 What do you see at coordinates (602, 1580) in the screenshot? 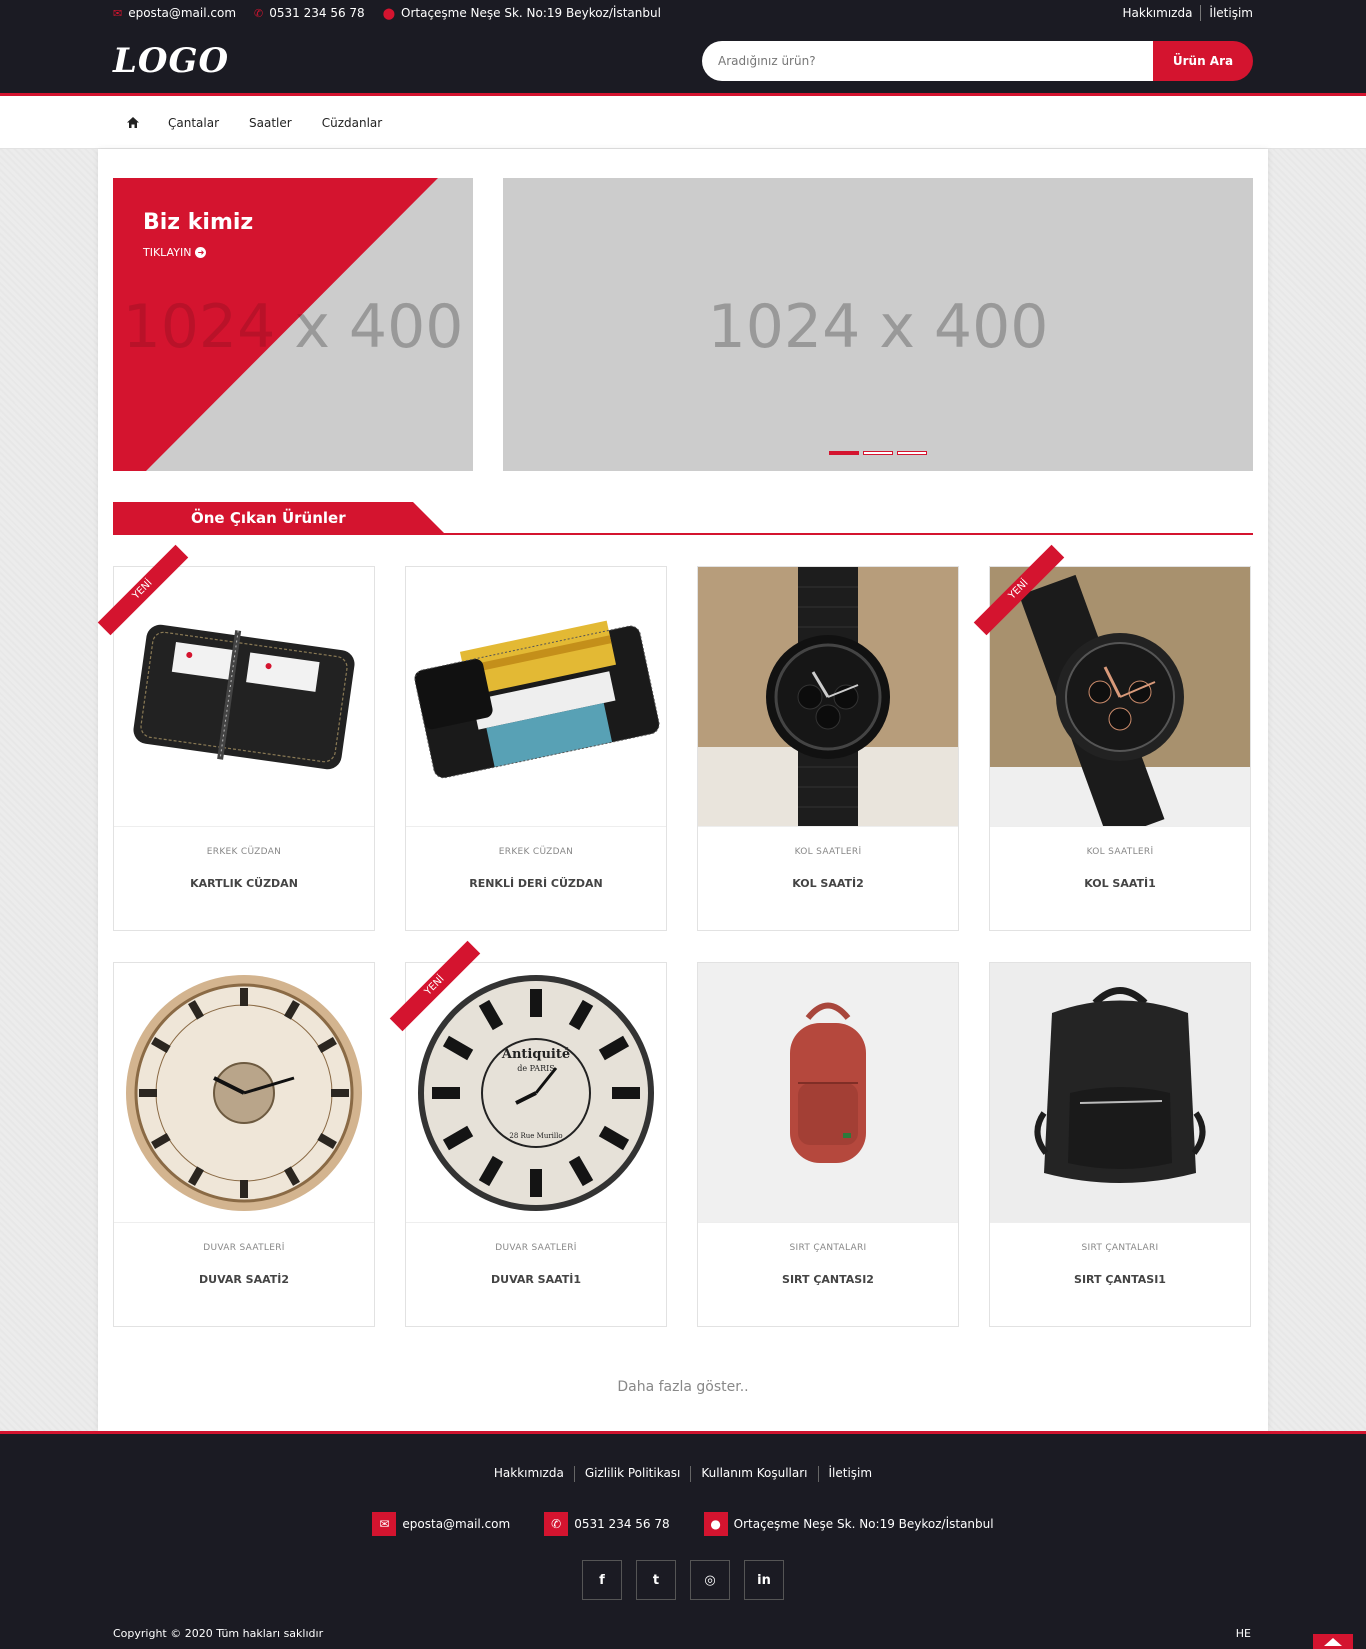
I see `facebook-icon: f` at bounding box center [602, 1580].